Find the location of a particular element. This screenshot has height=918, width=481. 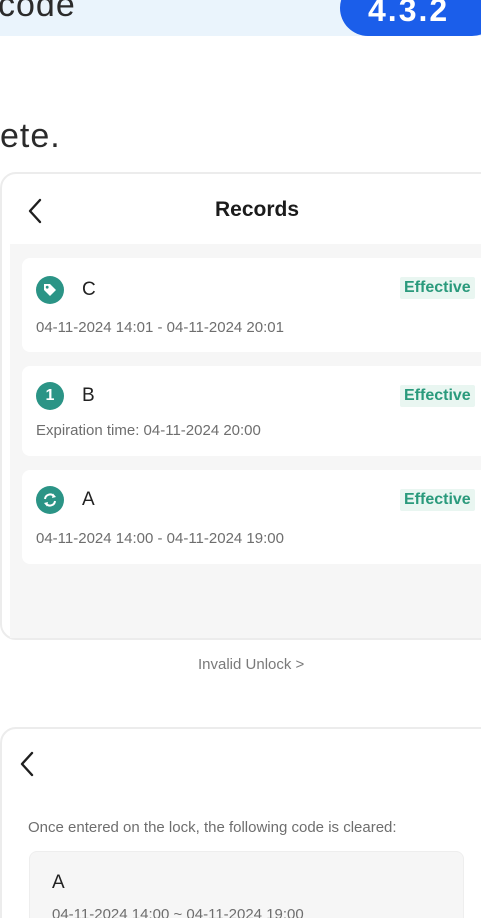

cleared-code-time: 04-11-2024 14:00 ~ 04-11-2024 19:00 is located at coordinates (178, 912).